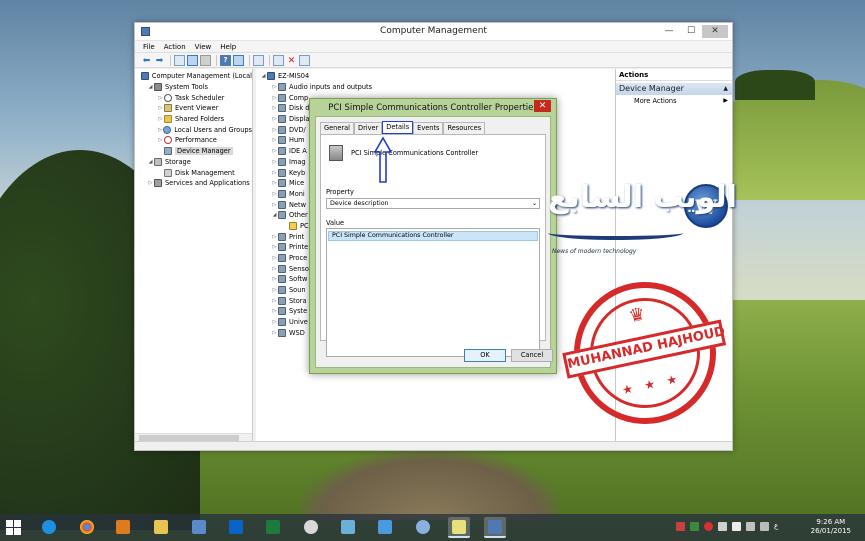 This screenshot has height=541, width=865. What do you see at coordinates (385, 527) in the screenshot?
I see `taskbar-network` at bounding box center [385, 527].